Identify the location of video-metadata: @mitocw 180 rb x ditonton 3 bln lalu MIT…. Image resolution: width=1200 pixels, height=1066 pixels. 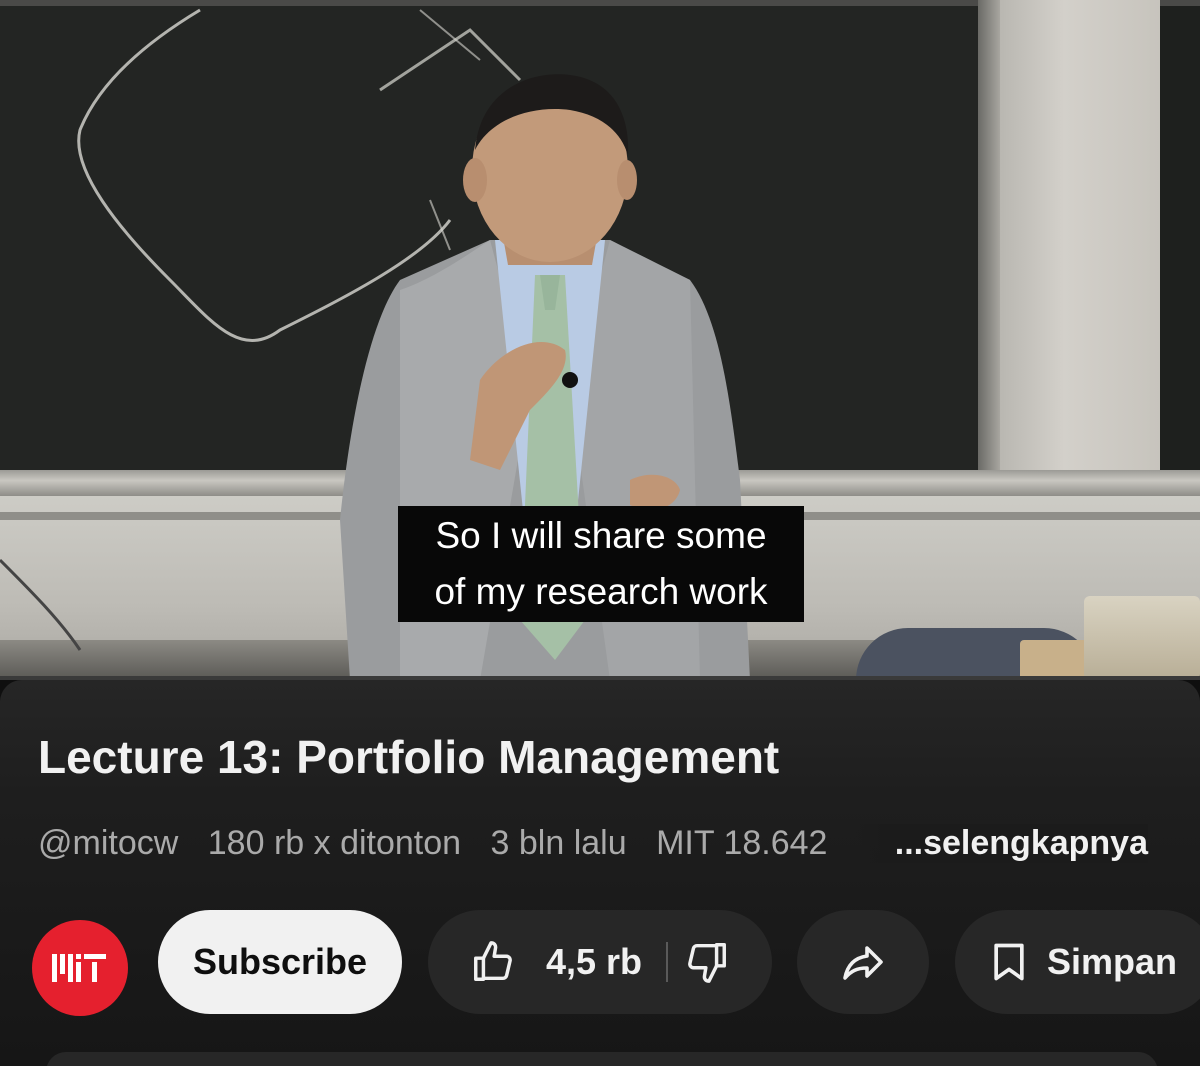
(608, 846).